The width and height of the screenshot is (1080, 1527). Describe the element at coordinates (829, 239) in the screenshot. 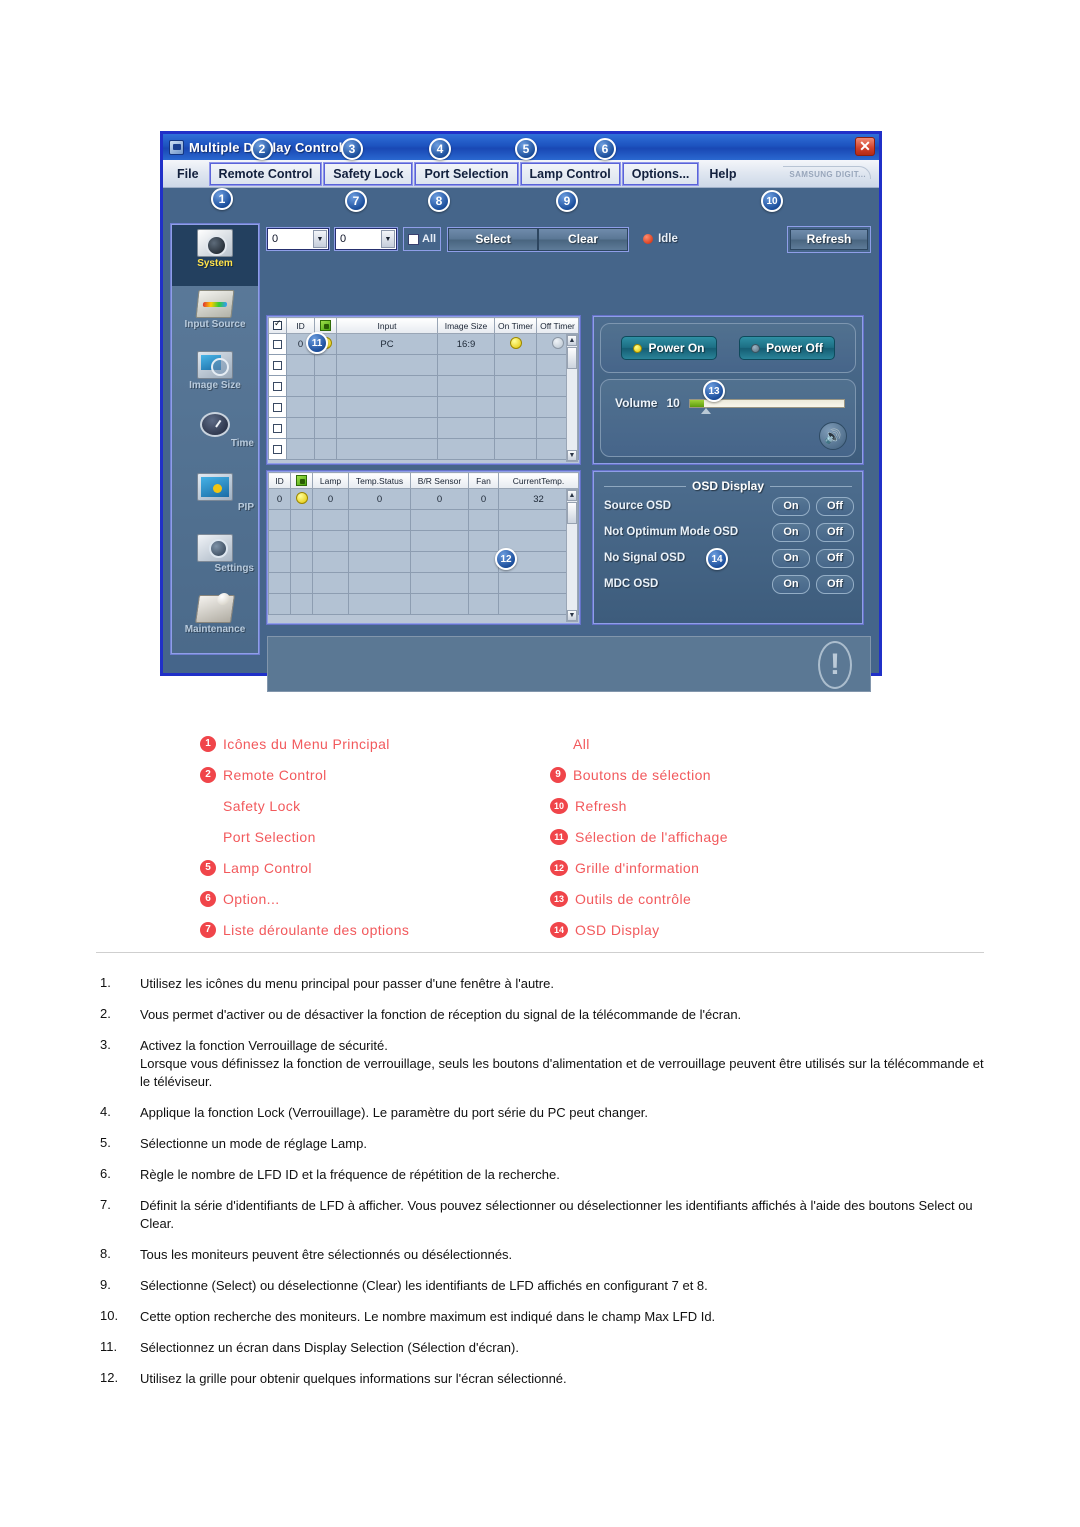

I see `refresh-button: Refresh` at that location.